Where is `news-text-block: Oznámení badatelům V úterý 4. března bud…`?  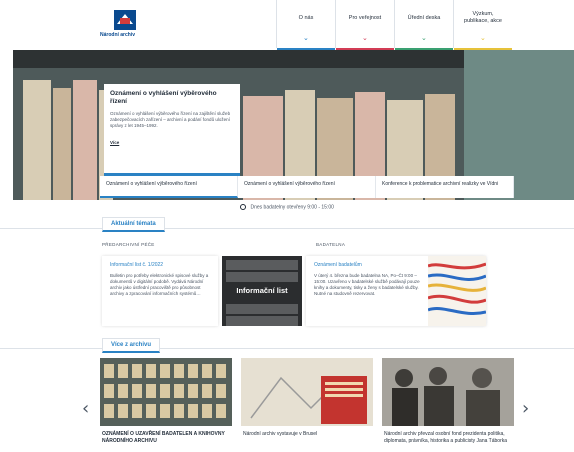 news-text-block: Oznámení badatelům V úterý 4. března bud… is located at coordinates (369, 279).